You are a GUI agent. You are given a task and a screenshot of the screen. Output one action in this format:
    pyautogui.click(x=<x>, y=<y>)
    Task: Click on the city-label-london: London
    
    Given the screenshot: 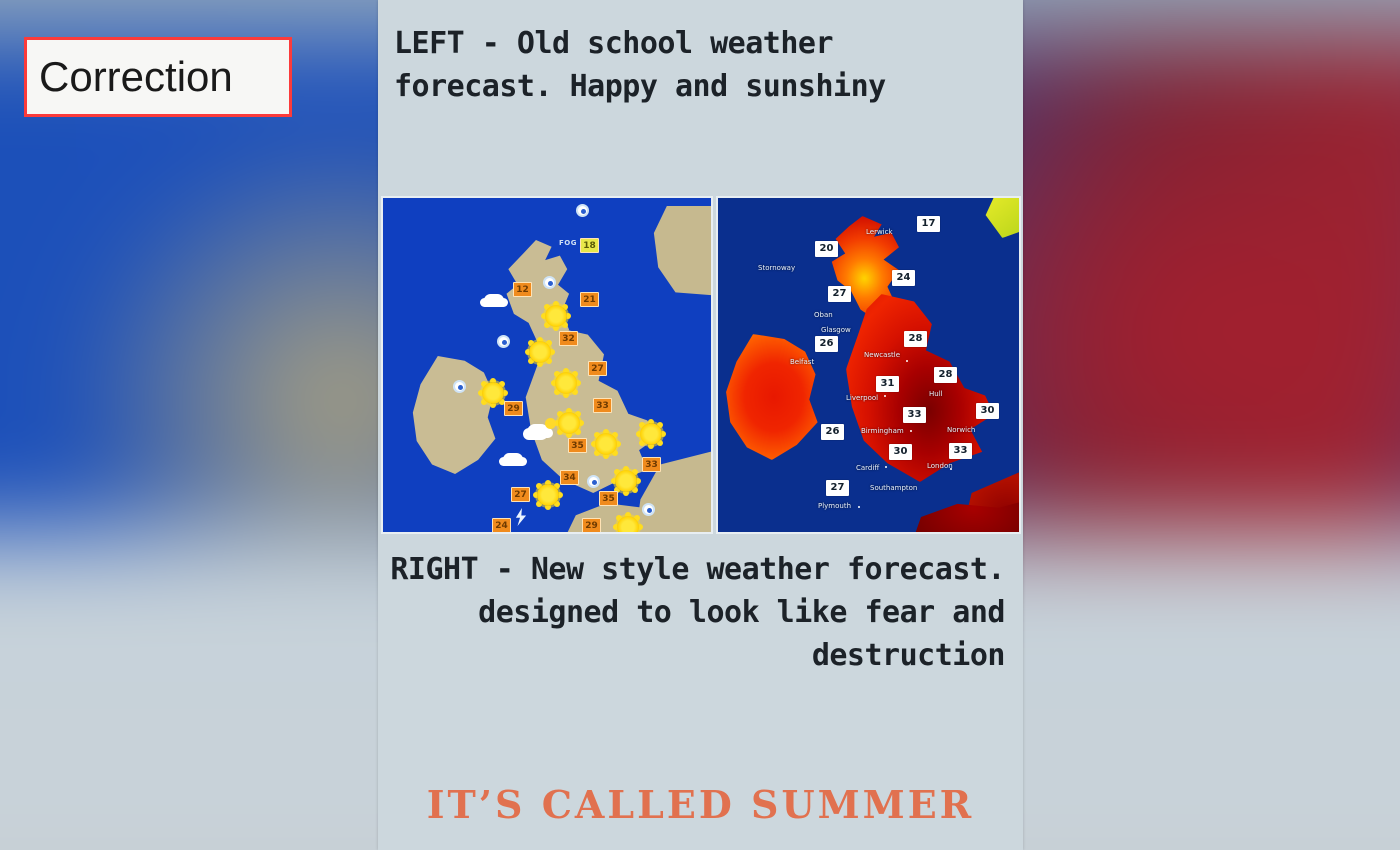 What is the action you would take?
    pyautogui.click(x=940, y=466)
    